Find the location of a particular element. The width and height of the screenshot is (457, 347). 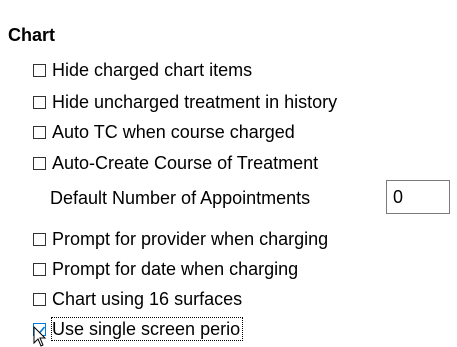

appointments-label: Default Number of Appointments is located at coordinates (180, 197).